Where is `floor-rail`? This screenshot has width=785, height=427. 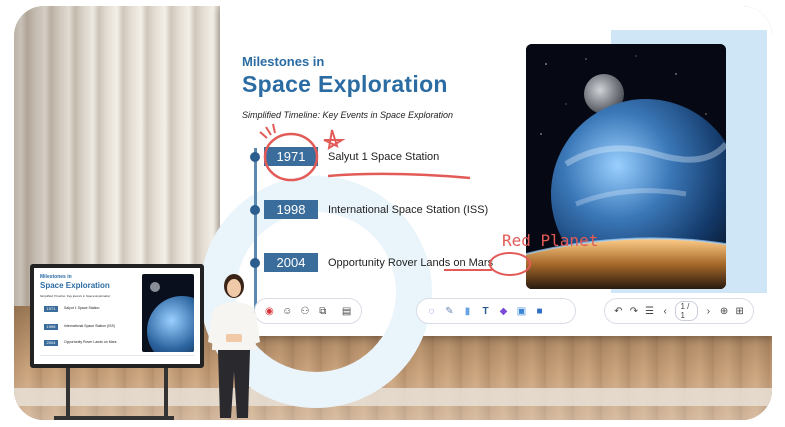
floor-rail is located at coordinates (393, 397).